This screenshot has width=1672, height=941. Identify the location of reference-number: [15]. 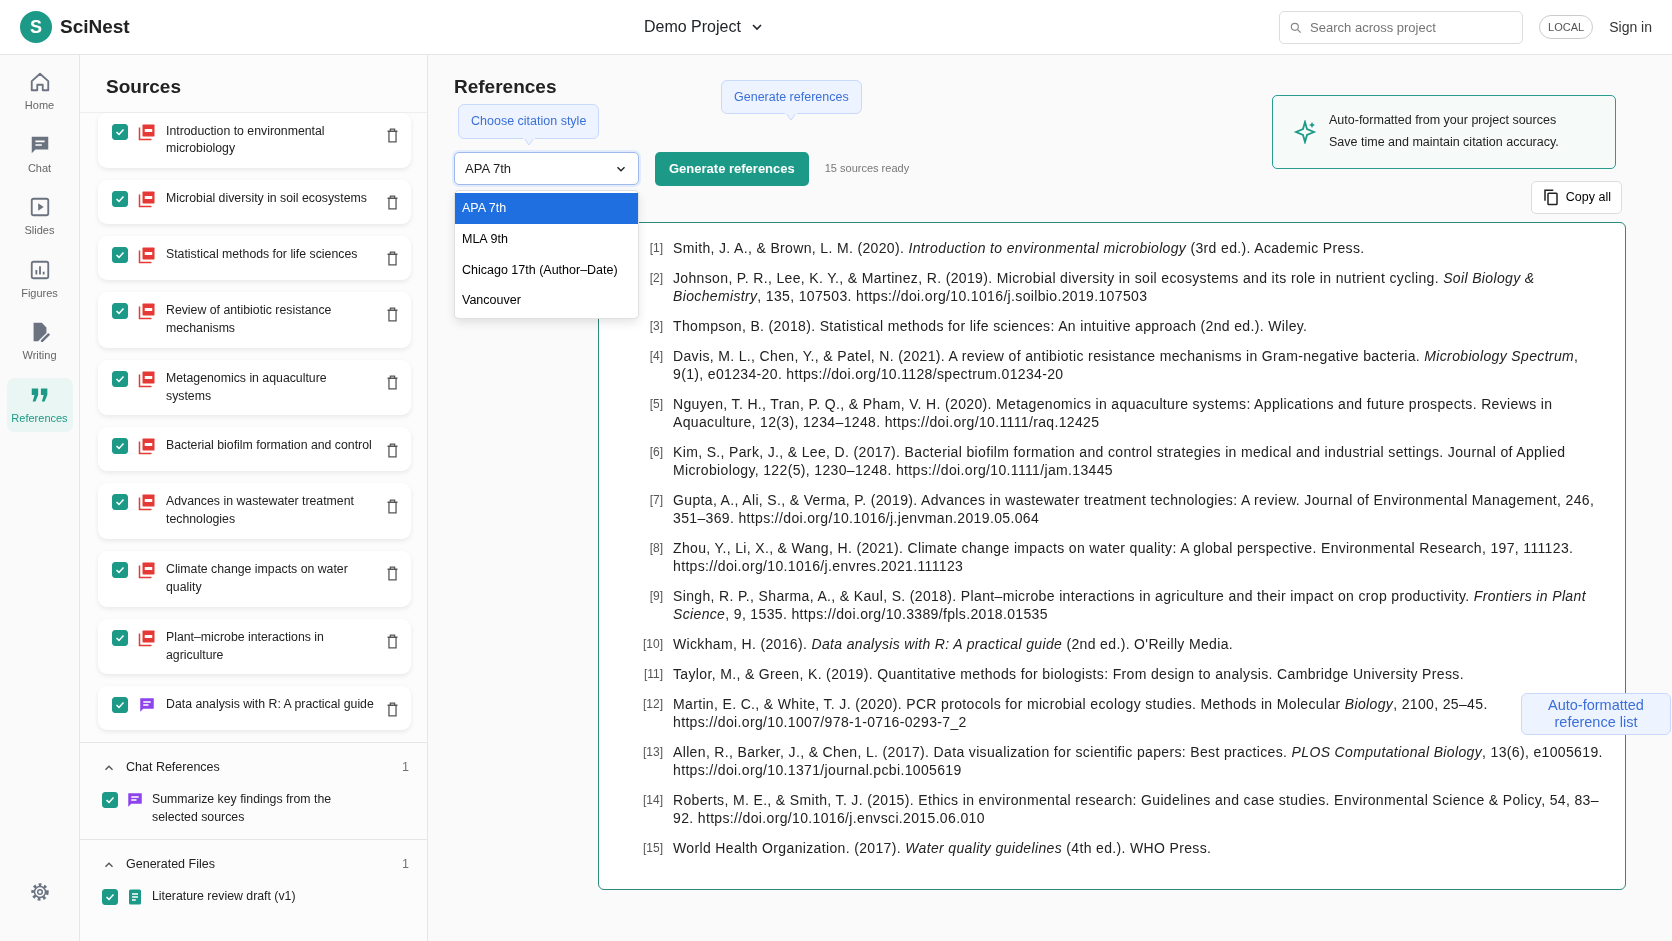
(652, 848).